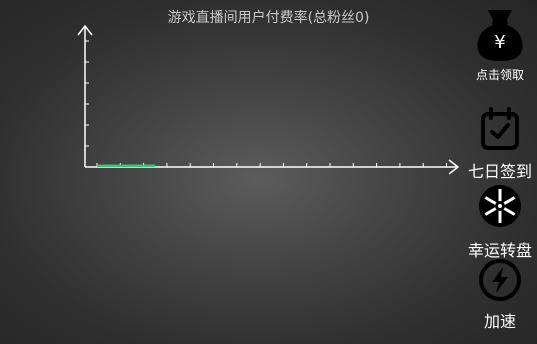 The width and height of the screenshot is (537, 344). I want to click on checkin-label: 七日签到, so click(499, 171).